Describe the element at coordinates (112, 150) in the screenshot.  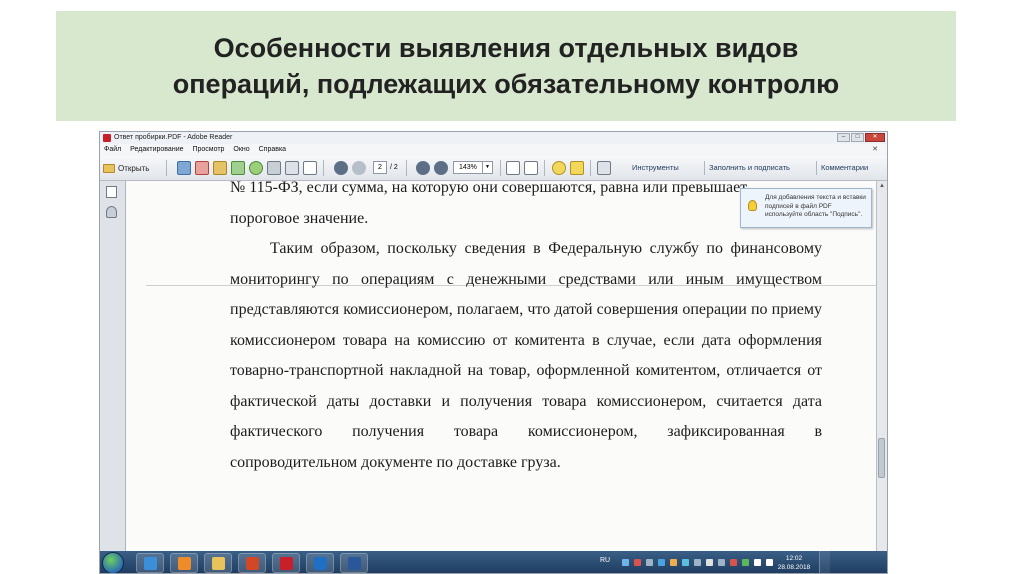
I see `menu-file: Файл` at that location.